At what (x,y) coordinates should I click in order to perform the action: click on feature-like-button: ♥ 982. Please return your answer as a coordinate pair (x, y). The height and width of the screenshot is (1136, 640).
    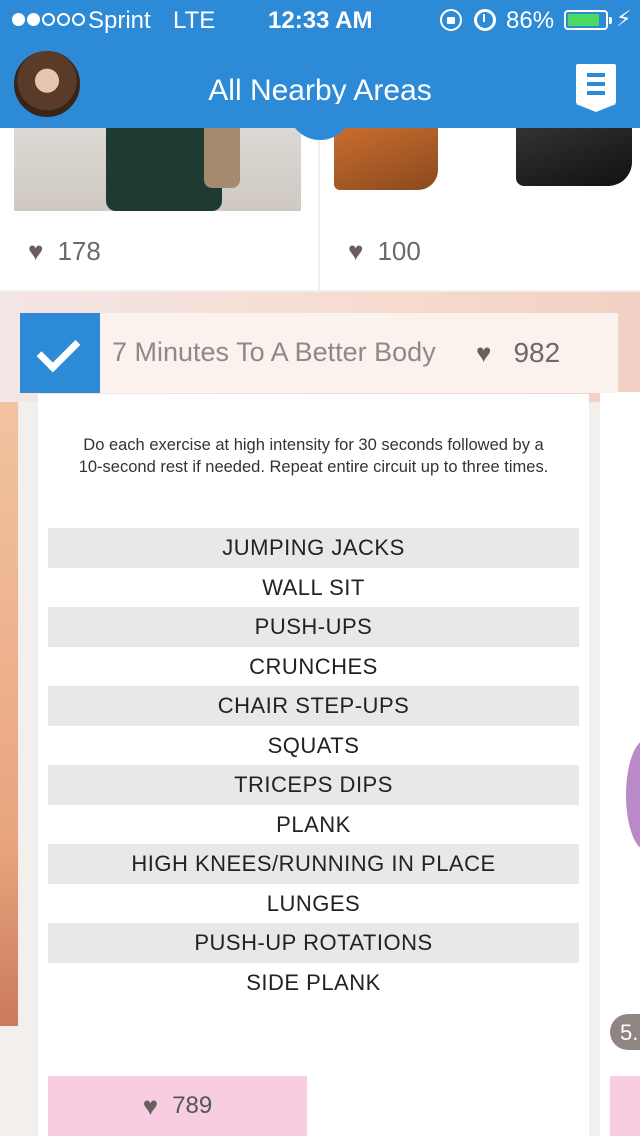
    Looking at the image, I should click on (518, 353).